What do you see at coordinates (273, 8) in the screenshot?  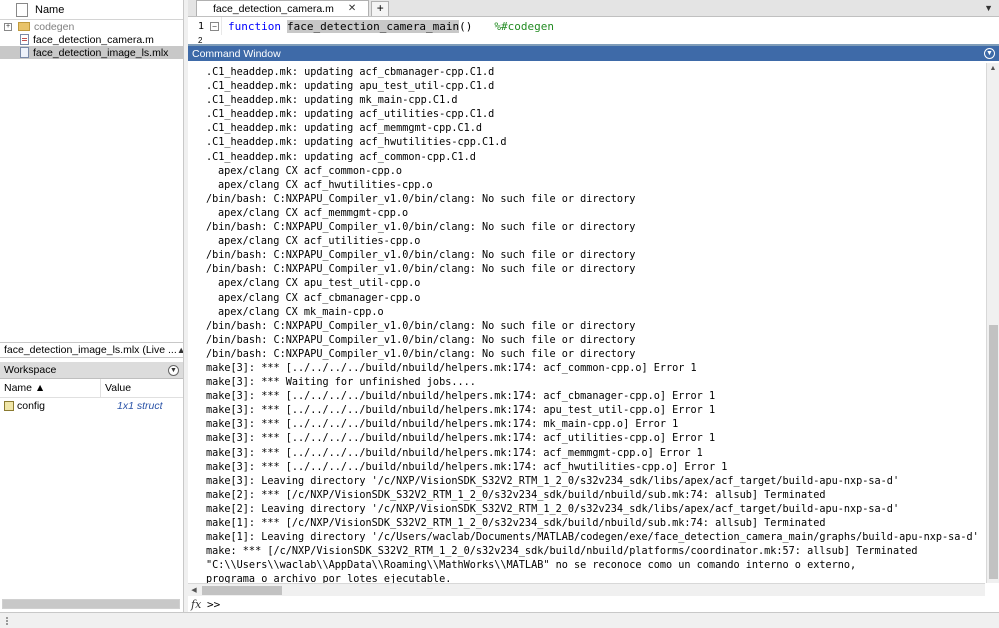 I see `tab-label: face_detection_camera.m` at bounding box center [273, 8].